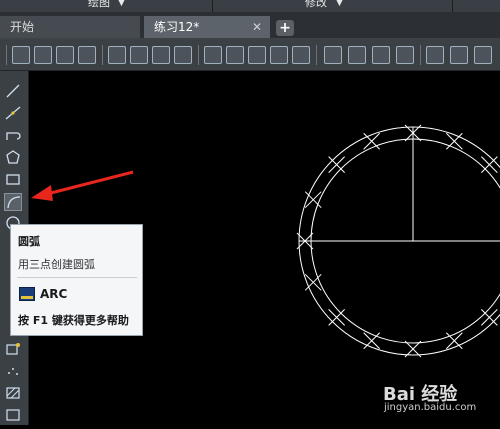  I want to click on tab-drawing: 练习12* ✕, so click(207, 27).